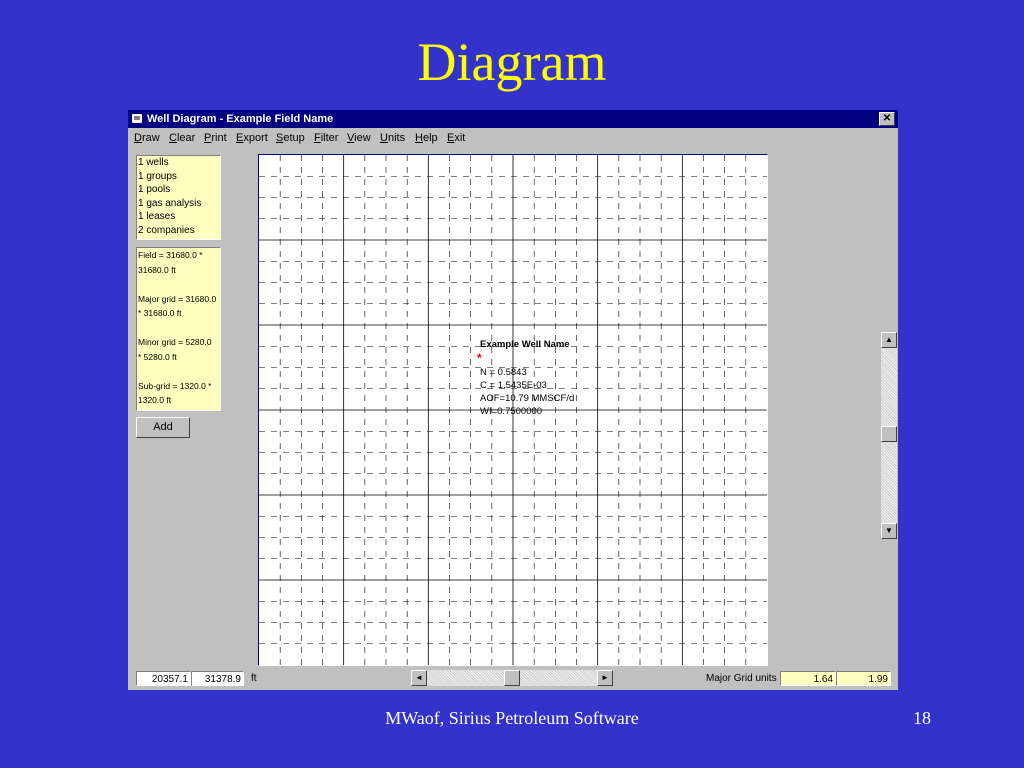 This screenshot has height=768, width=1024. I want to click on menu-clear: Clear, so click(182, 138).